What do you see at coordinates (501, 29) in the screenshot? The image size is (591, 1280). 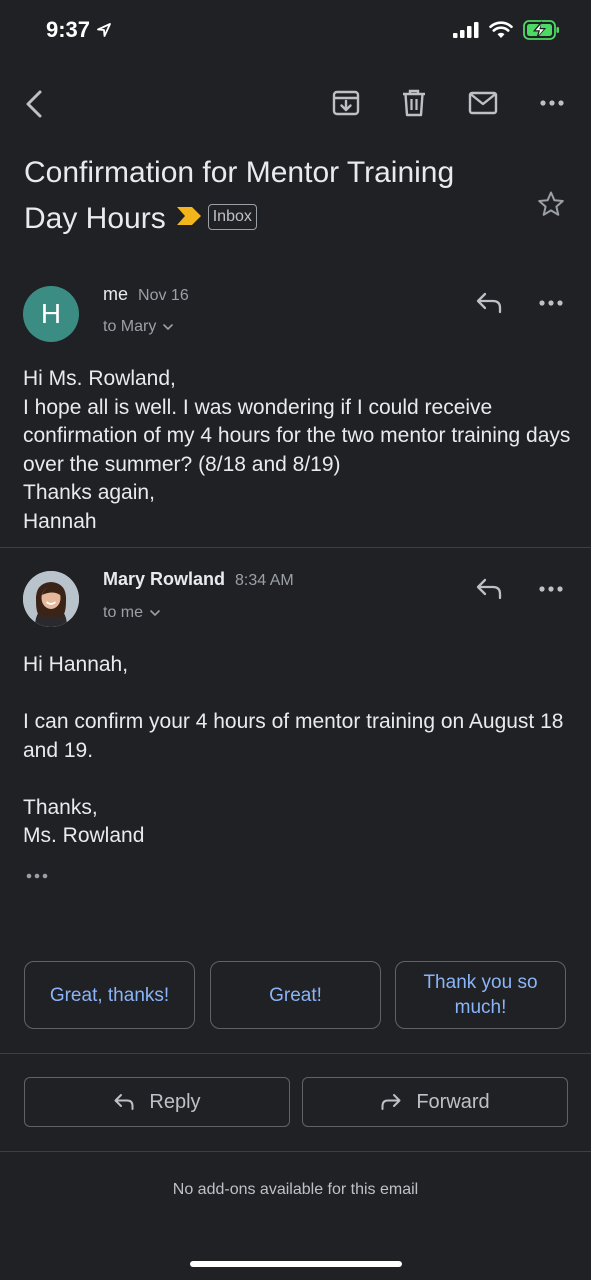 I see `wifi-icon` at bounding box center [501, 29].